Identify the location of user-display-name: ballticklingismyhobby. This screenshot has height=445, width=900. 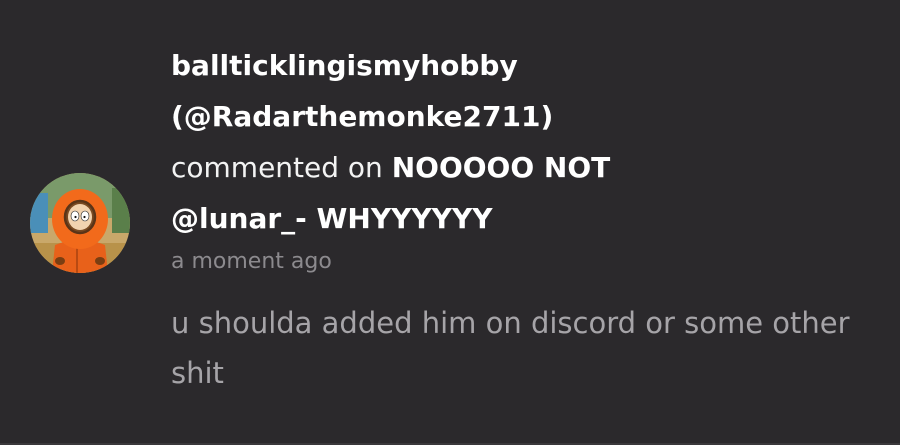
(526, 65).